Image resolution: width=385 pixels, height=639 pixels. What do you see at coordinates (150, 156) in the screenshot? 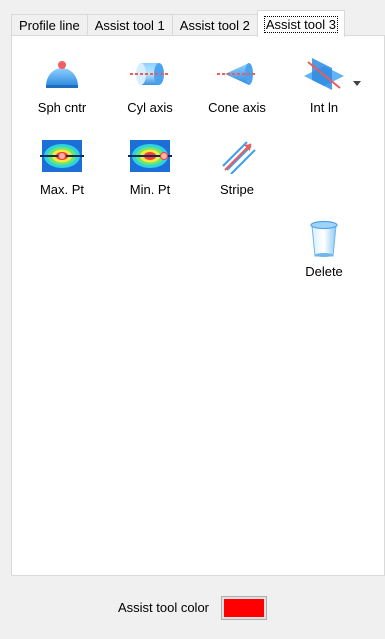
I see `min-point-icon` at bounding box center [150, 156].